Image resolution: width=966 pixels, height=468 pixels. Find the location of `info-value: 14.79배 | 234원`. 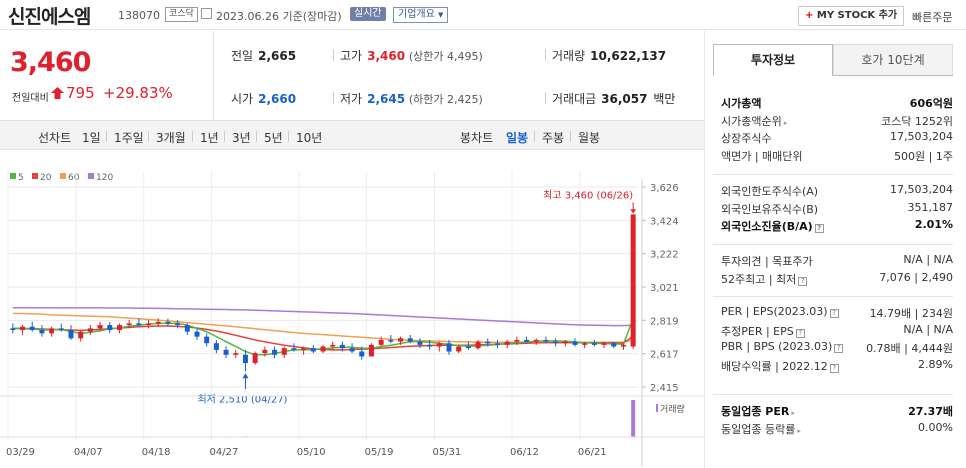

info-value: 14.79배 | 234원 is located at coordinates (911, 313).